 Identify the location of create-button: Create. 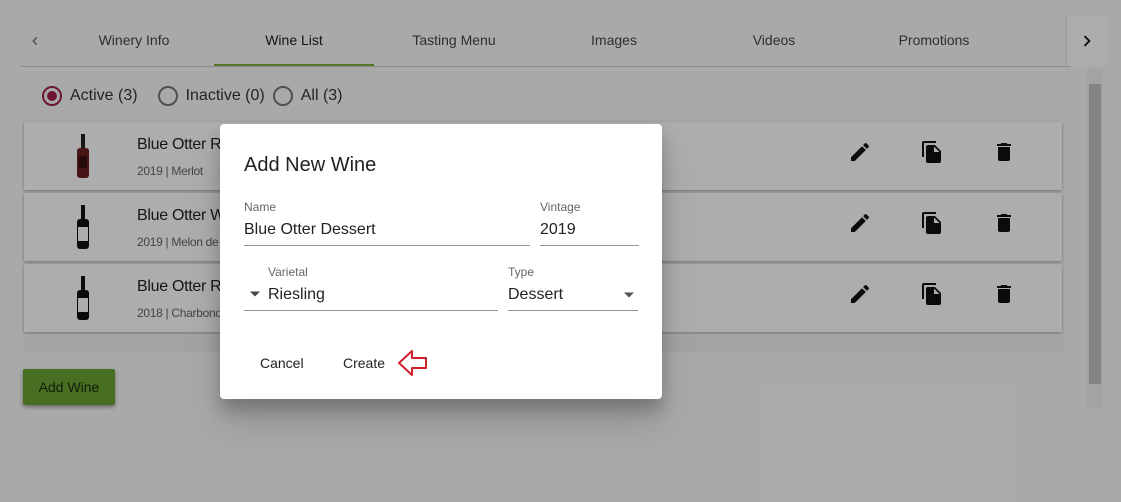
(364, 363).